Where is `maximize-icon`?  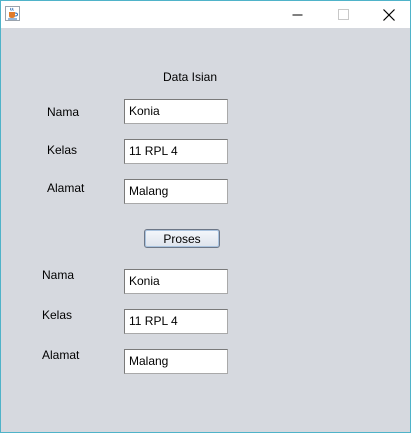
maximize-icon is located at coordinates (343, 14).